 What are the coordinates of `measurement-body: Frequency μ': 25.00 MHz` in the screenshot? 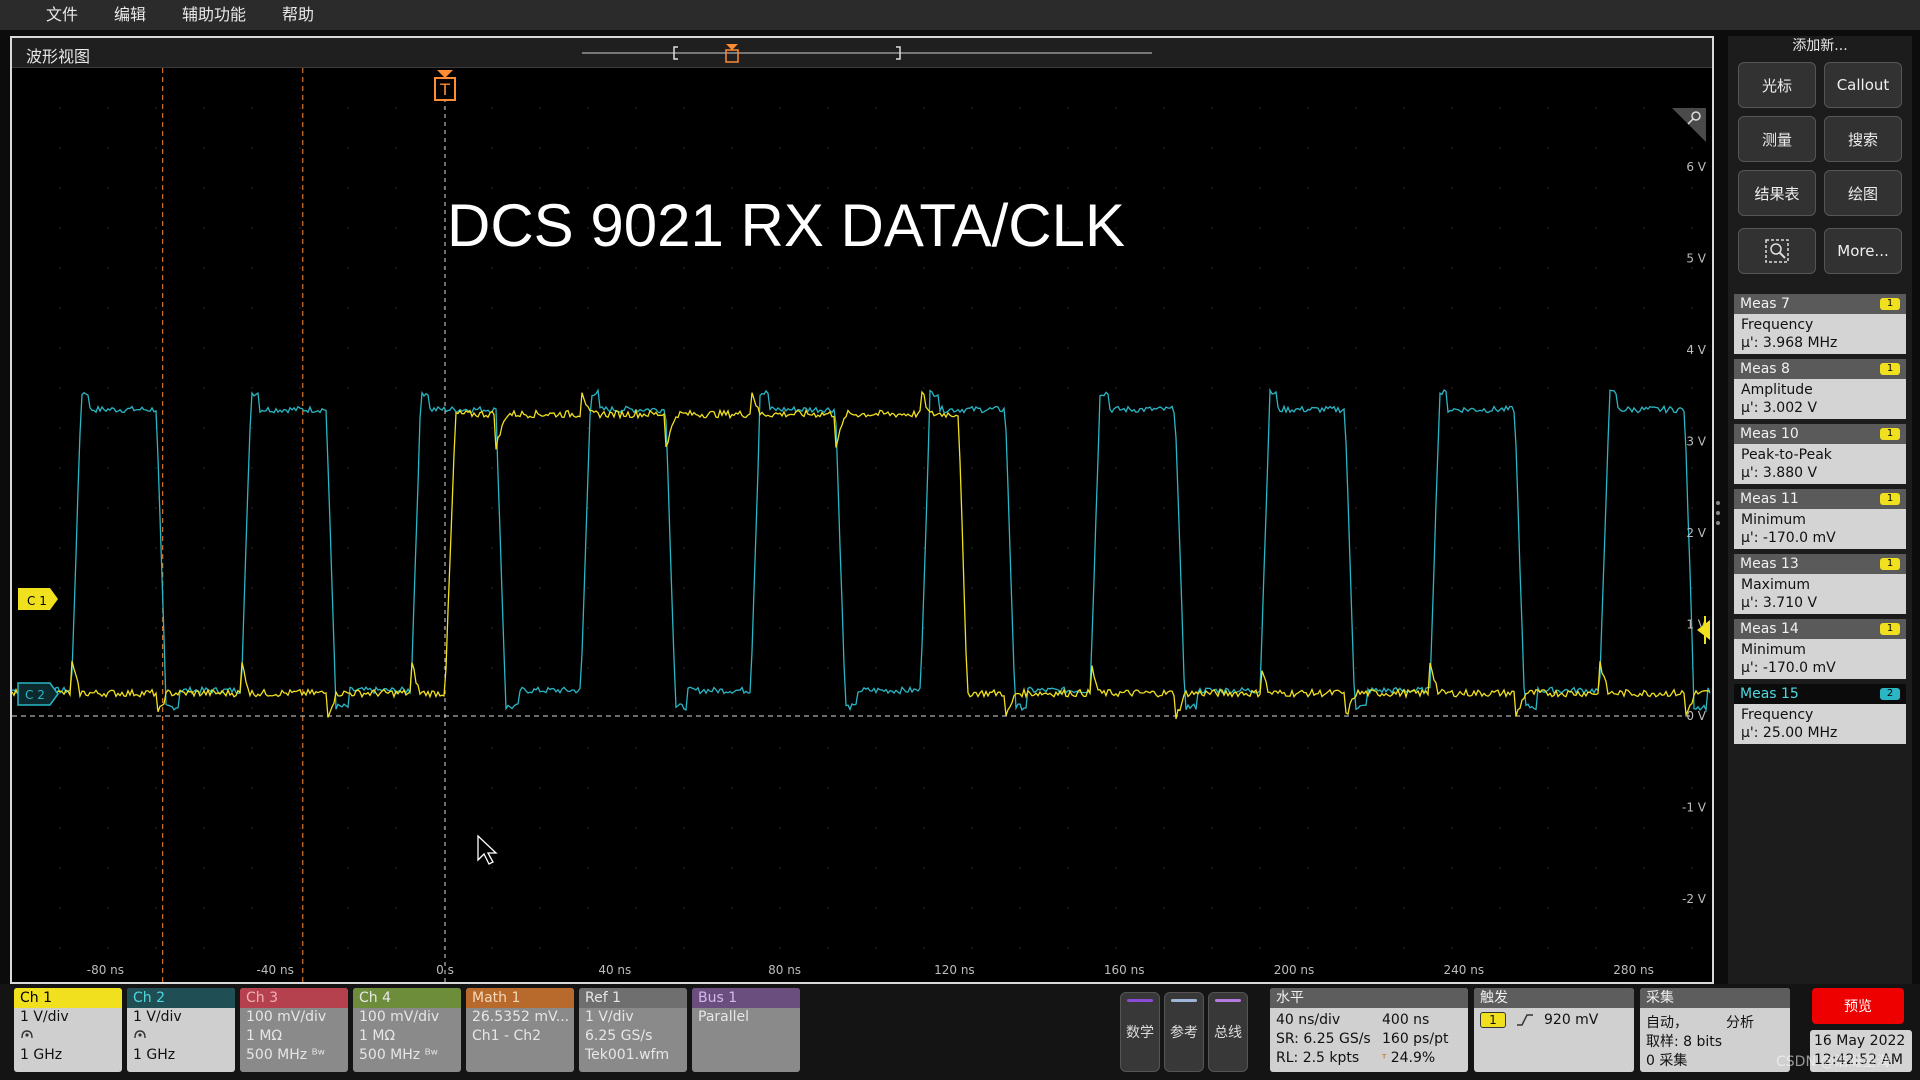 It's located at (1820, 724).